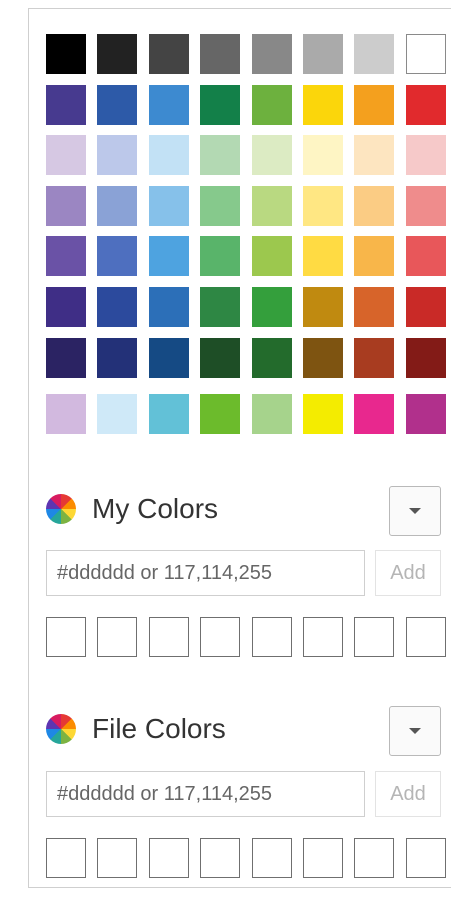  I want to click on my-colors-header: My Colors, so click(132, 509).